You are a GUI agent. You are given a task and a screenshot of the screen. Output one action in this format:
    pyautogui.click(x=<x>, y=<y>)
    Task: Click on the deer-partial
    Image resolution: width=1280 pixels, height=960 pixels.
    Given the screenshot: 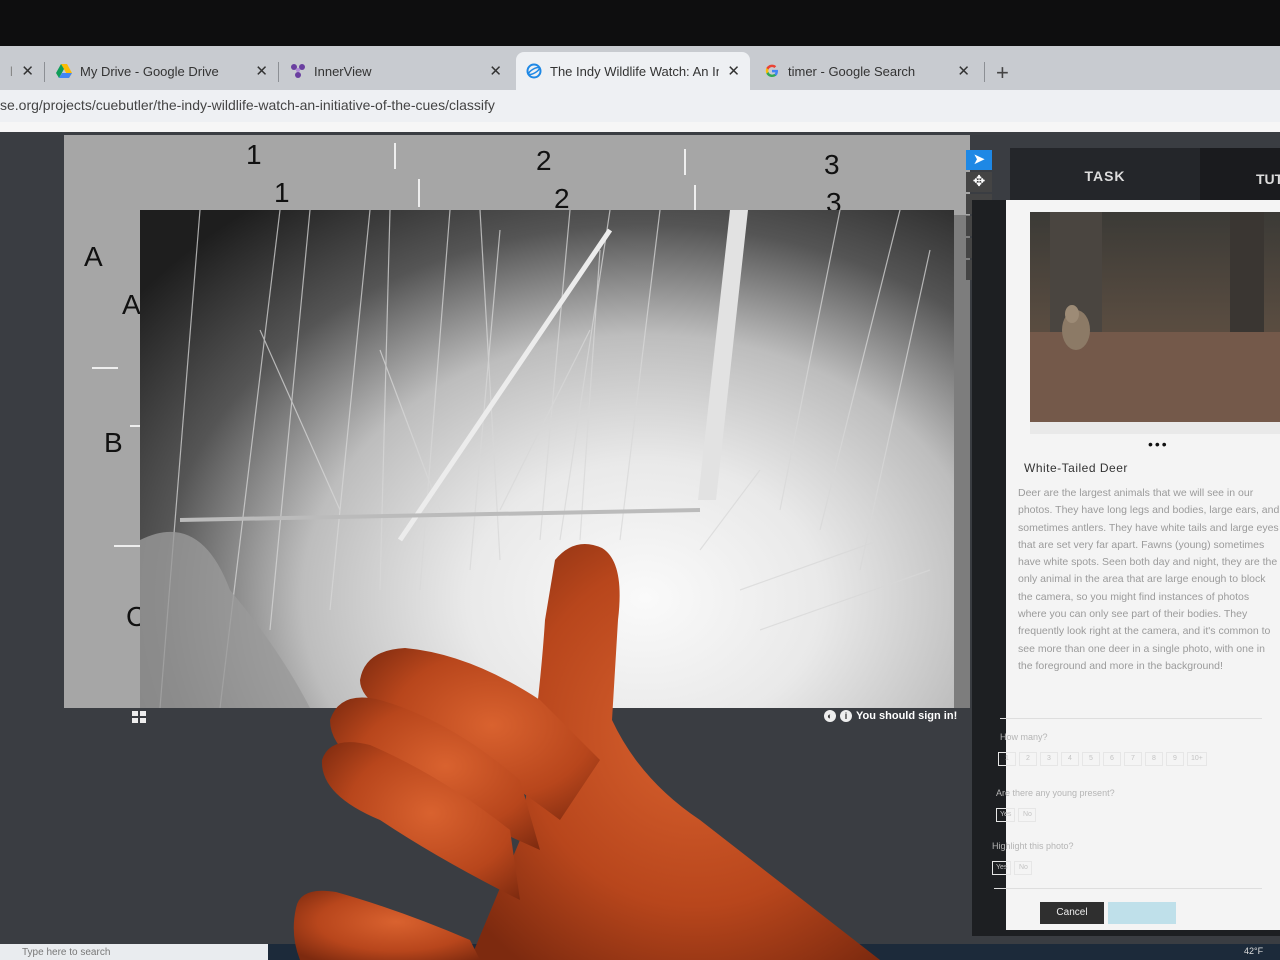 What is the action you would take?
    pyautogui.click(x=225, y=619)
    